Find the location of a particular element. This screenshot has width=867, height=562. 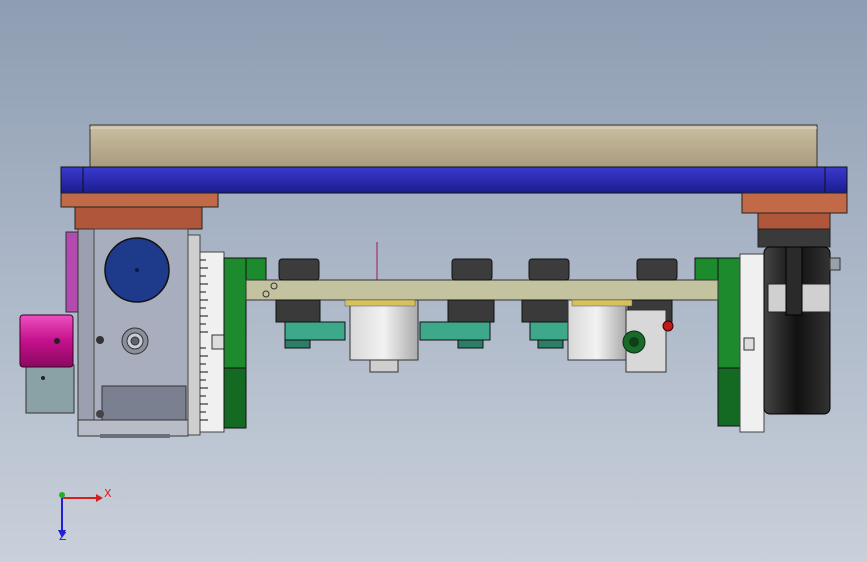

magenta-motor is located at coordinates (47, 364).